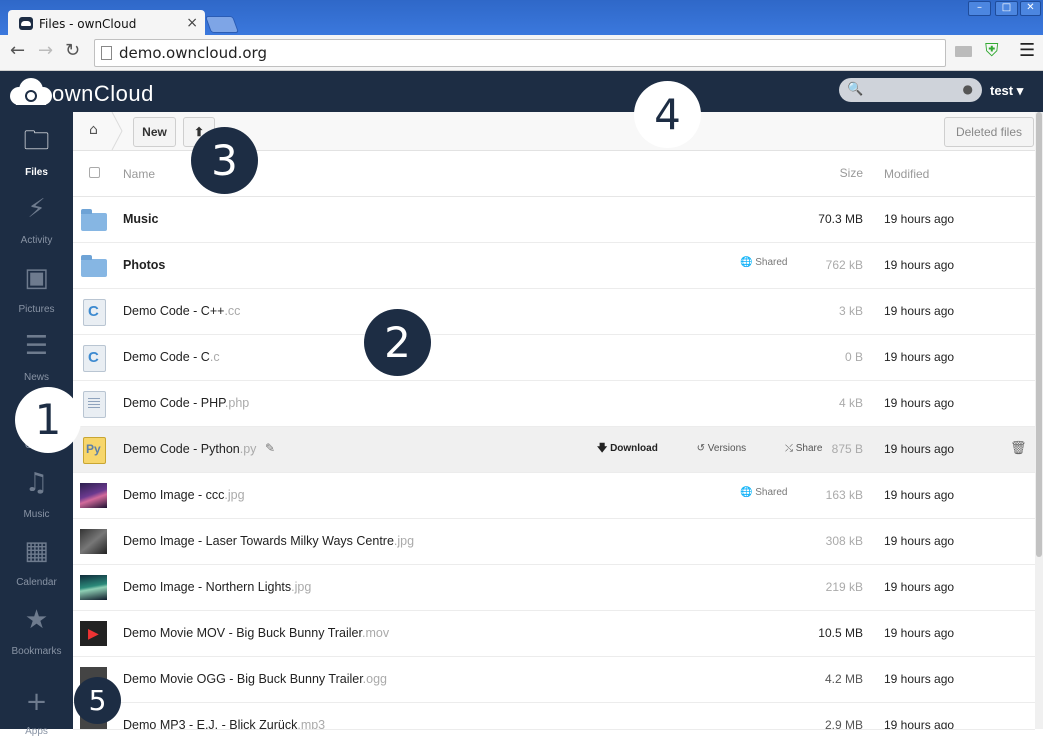 The width and height of the screenshot is (1043, 737). I want to click on app-pictures: ▣ Pictures, so click(36, 291).